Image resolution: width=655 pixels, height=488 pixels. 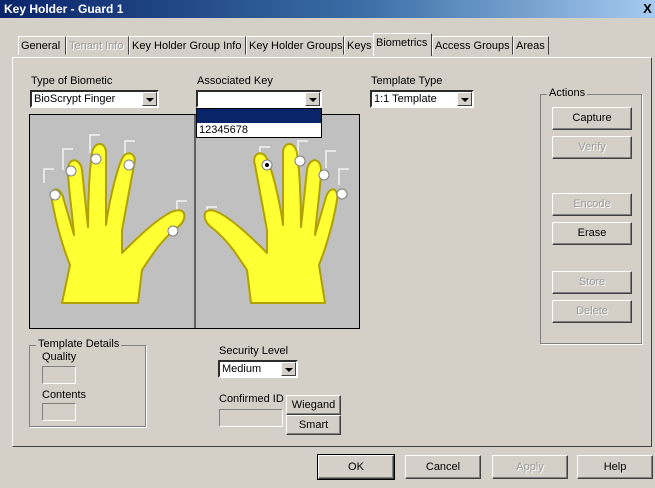 I want to click on type-of-biometric-select: BioScrypt Finger, so click(x=94, y=99).